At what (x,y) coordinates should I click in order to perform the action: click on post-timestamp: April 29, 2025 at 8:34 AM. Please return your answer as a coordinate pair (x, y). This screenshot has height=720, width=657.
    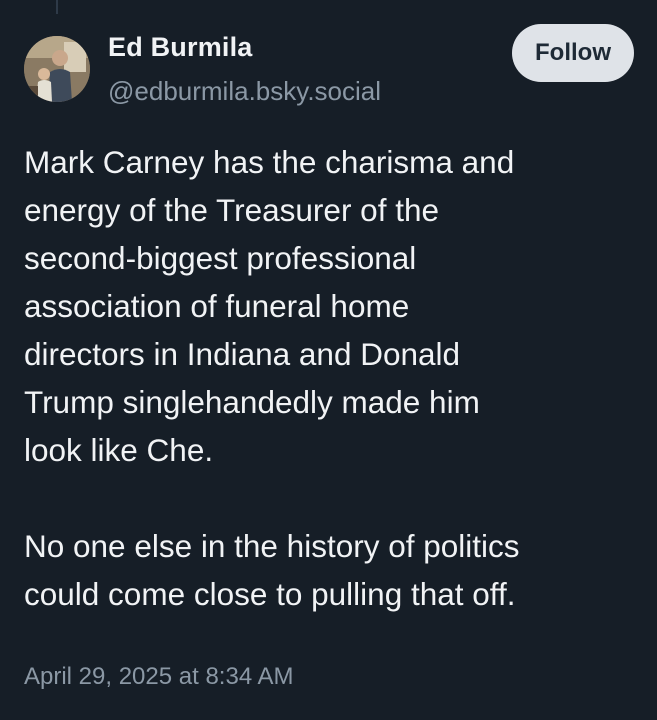
    Looking at the image, I should click on (159, 677).